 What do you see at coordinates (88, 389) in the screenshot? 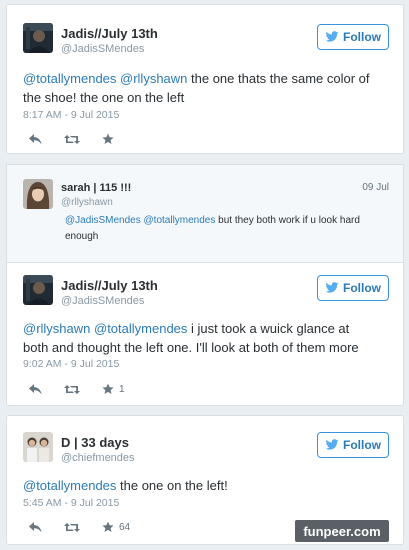
I see `tweet-actions: 1` at bounding box center [88, 389].